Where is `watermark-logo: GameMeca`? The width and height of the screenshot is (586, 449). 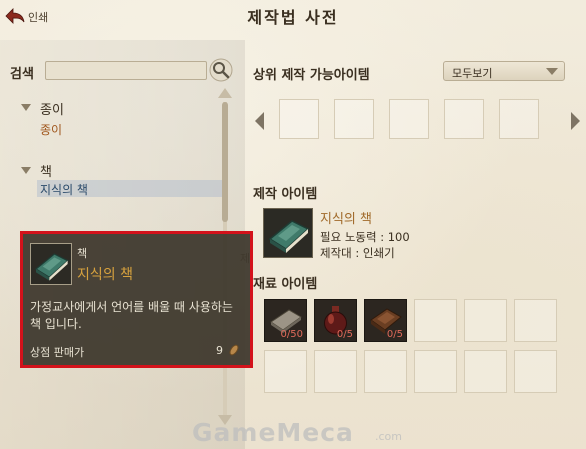 watermark-logo: GameMeca is located at coordinates (273, 432).